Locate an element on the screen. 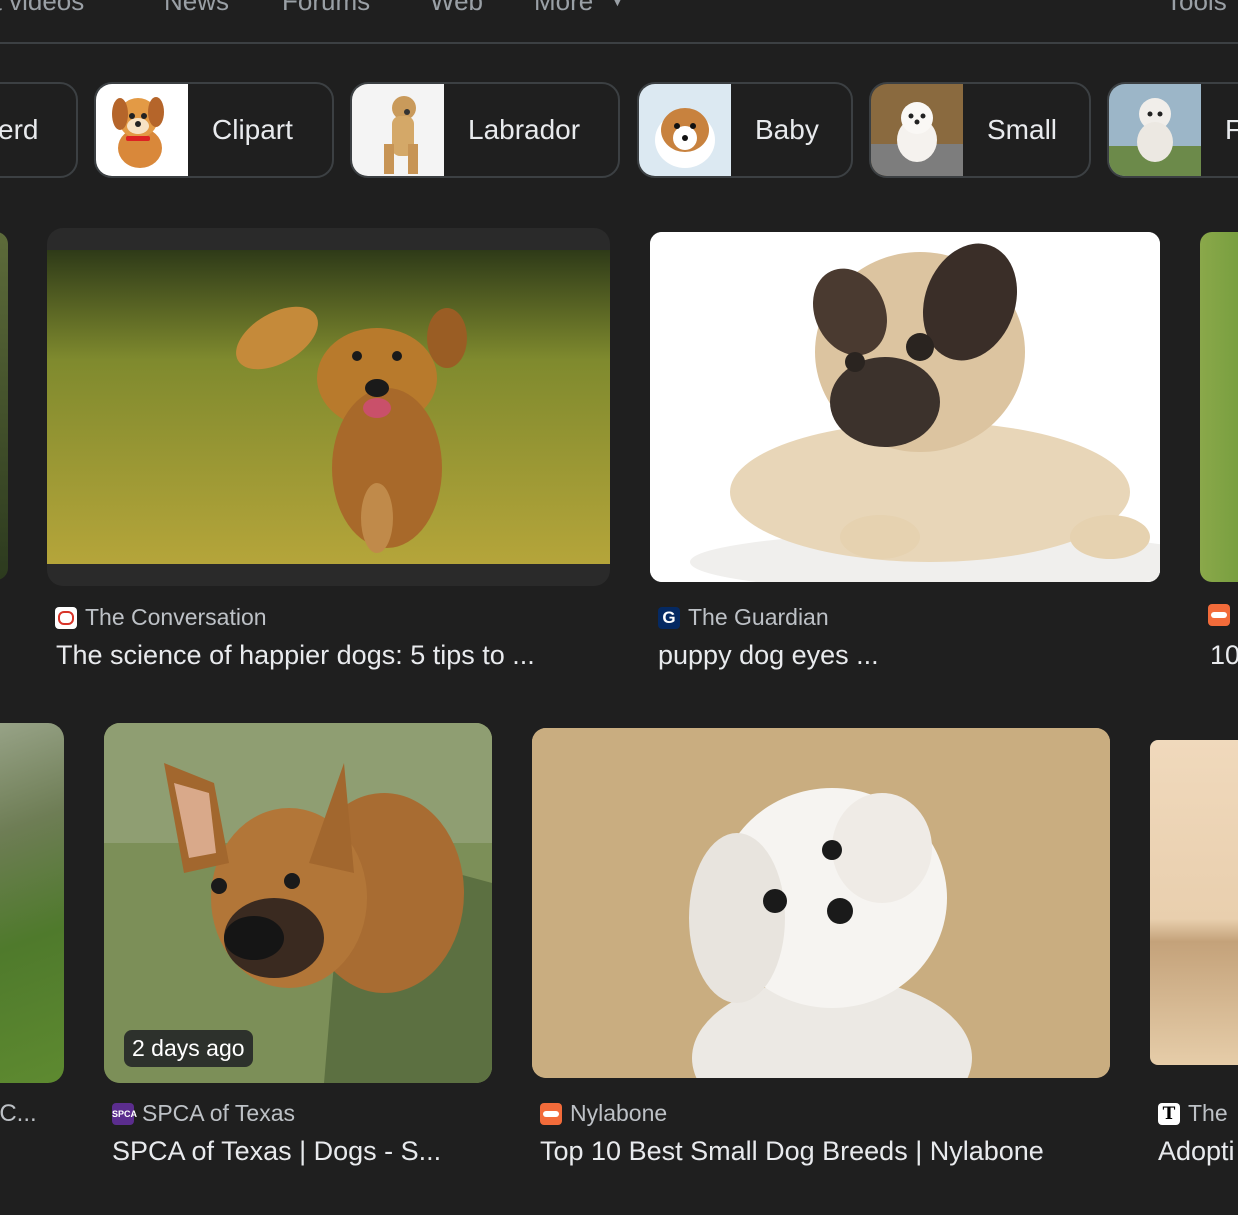 This screenshot has height=1215, width=1238. chip-label: F is located at coordinates (1219, 130).